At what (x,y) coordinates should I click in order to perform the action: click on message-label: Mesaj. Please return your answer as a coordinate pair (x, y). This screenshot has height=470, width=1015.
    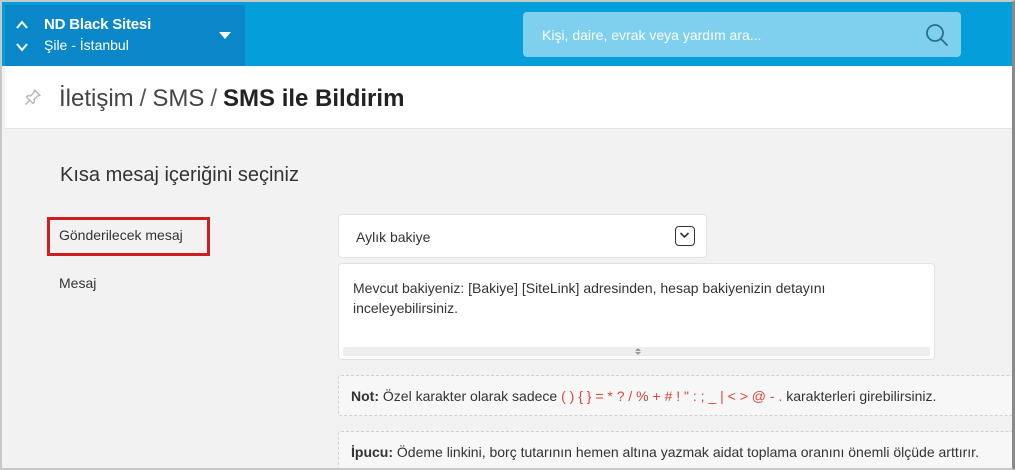
    Looking at the image, I should click on (78, 283).